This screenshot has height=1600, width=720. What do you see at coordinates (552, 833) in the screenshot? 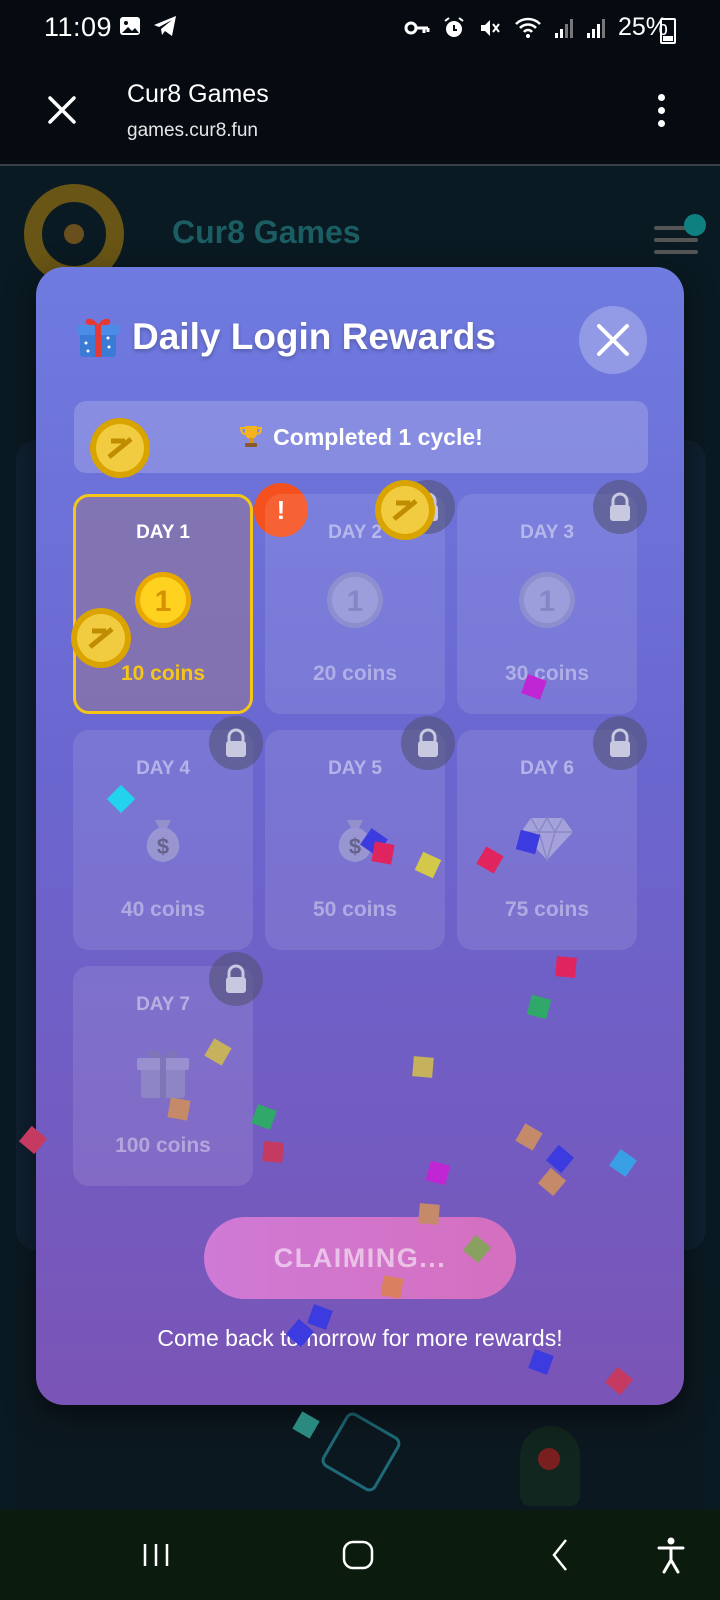
I see `day-card-6: DAY 6 75 coins` at bounding box center [552, 833].